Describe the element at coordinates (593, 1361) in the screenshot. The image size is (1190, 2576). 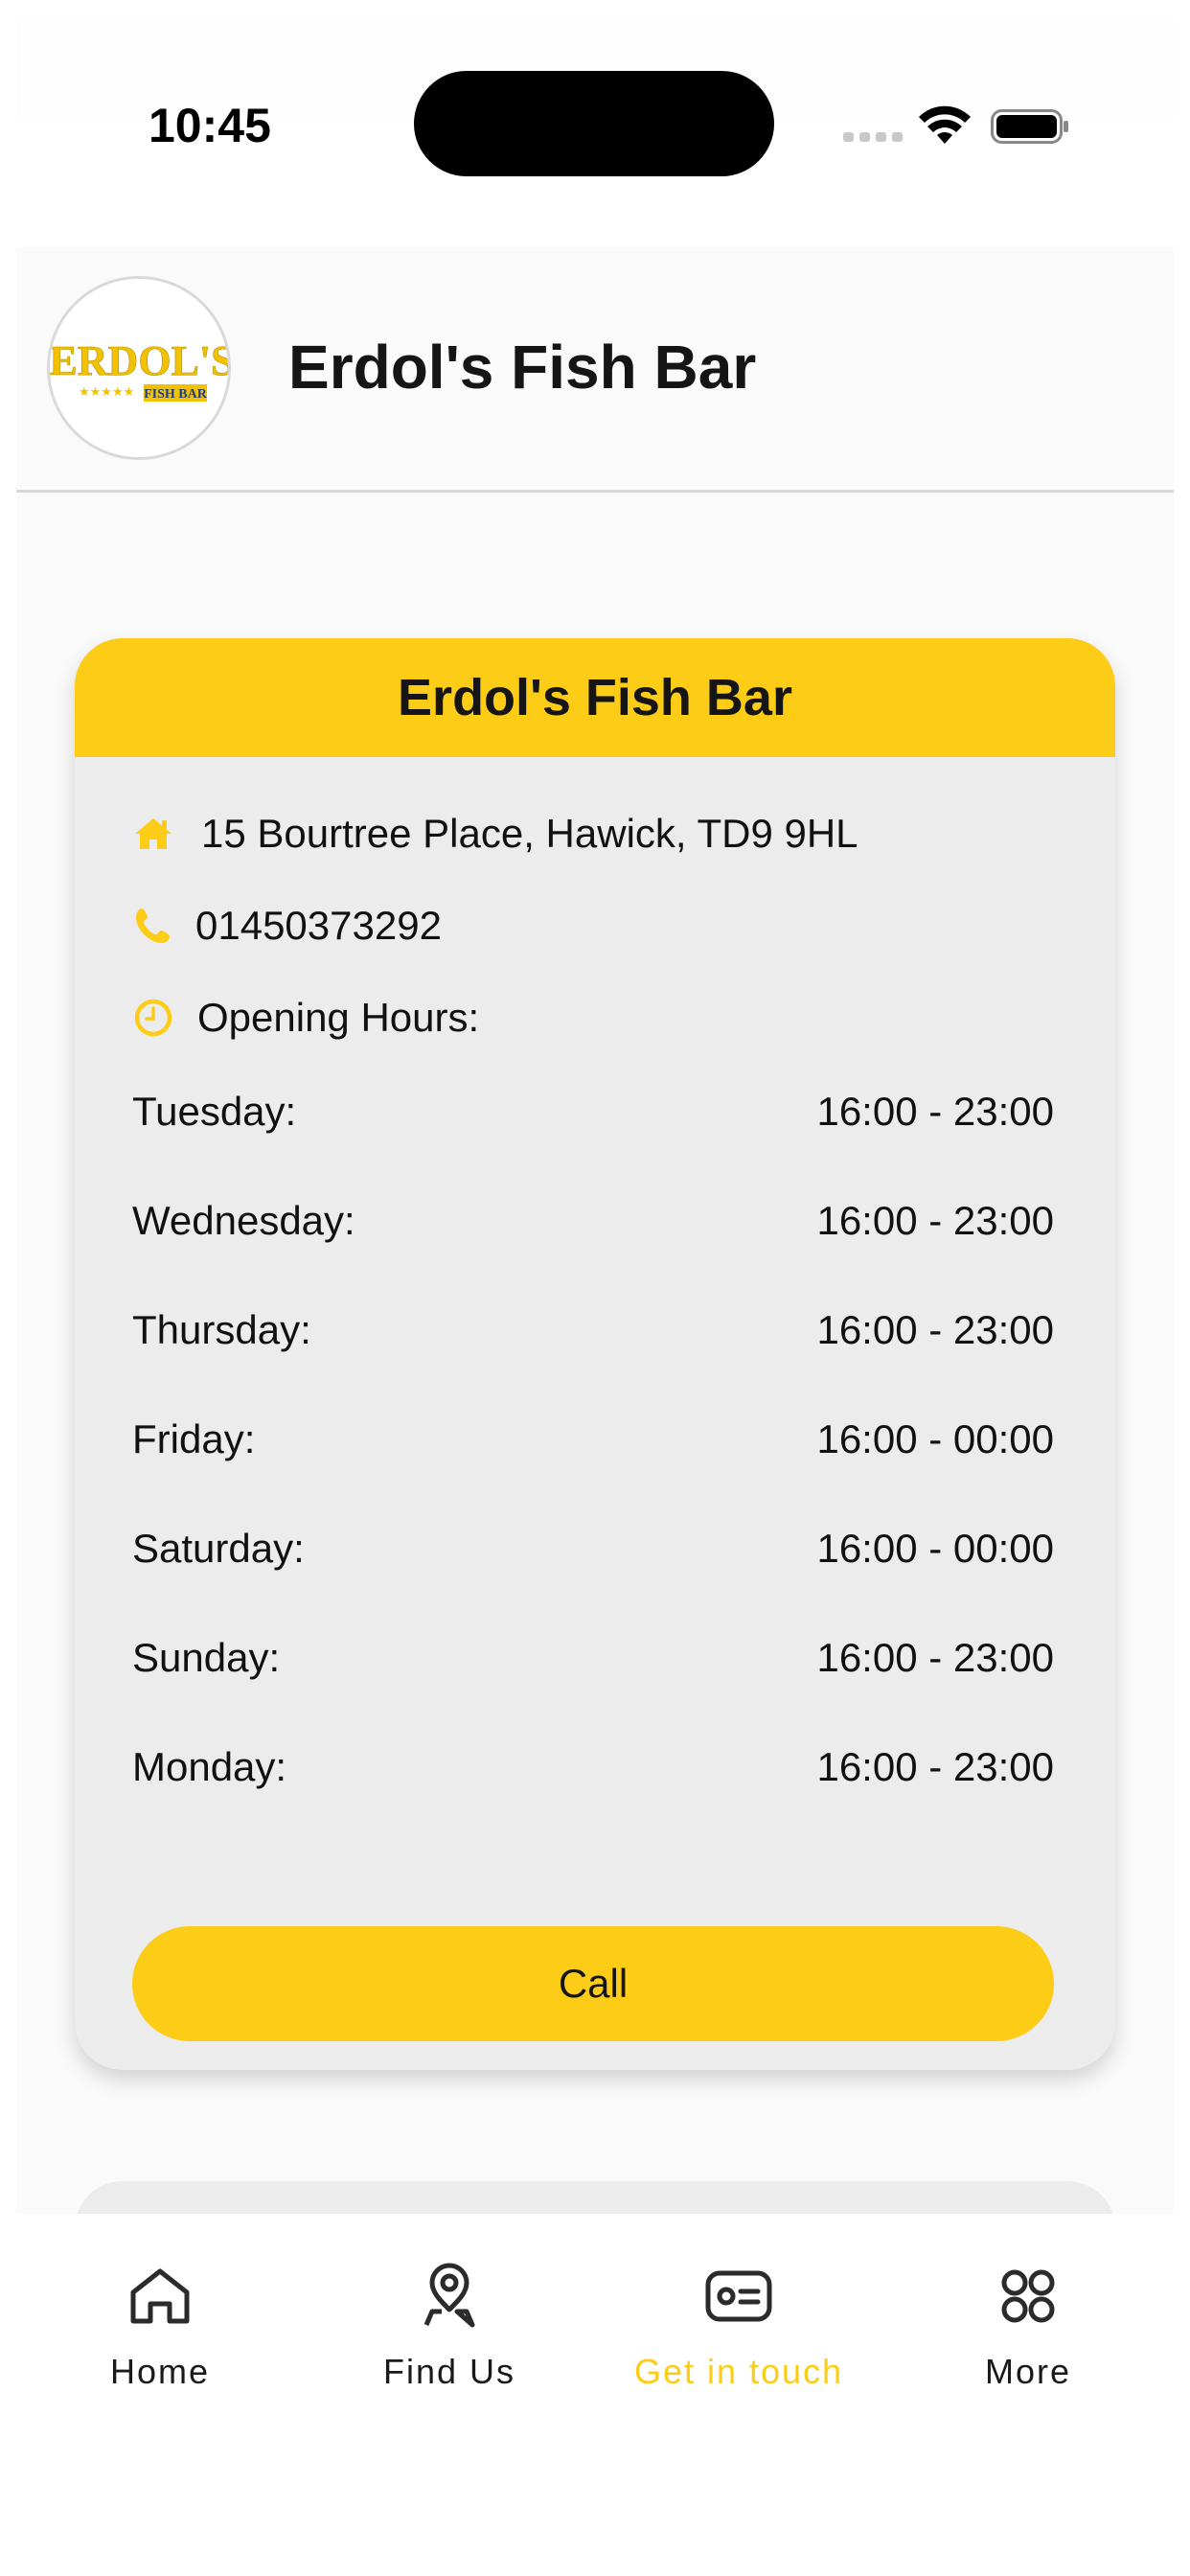
I see `hours-row: Thursday: 16:00 - 23:00` at that location.